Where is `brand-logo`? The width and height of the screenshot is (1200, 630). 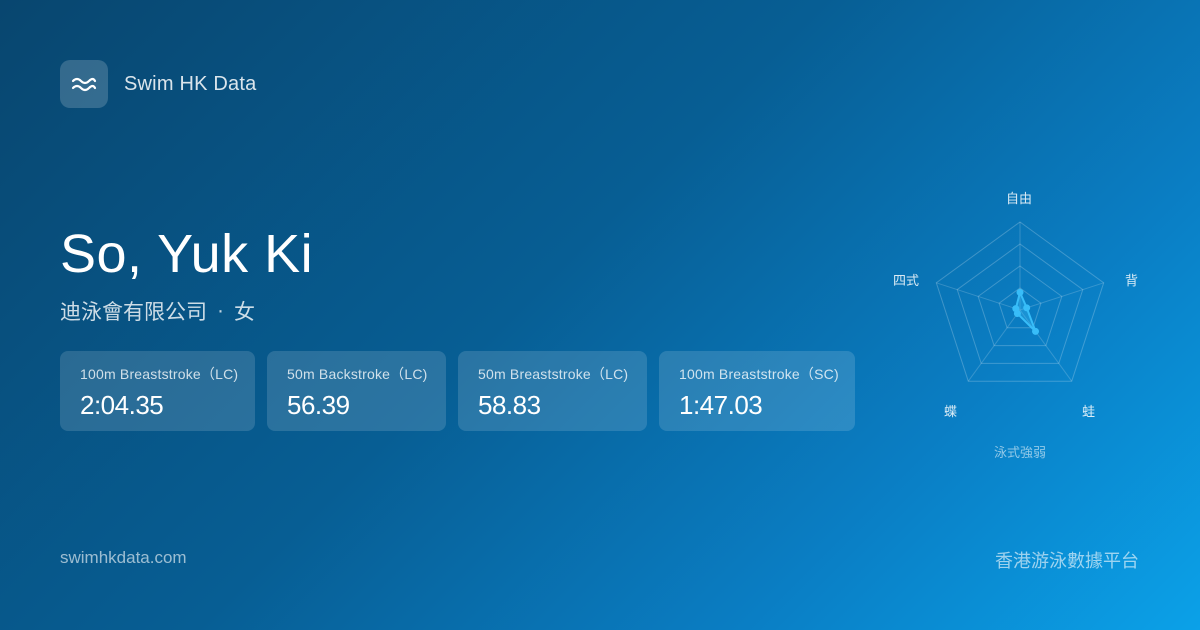
brand-logo is located at coordinates (84, 84).